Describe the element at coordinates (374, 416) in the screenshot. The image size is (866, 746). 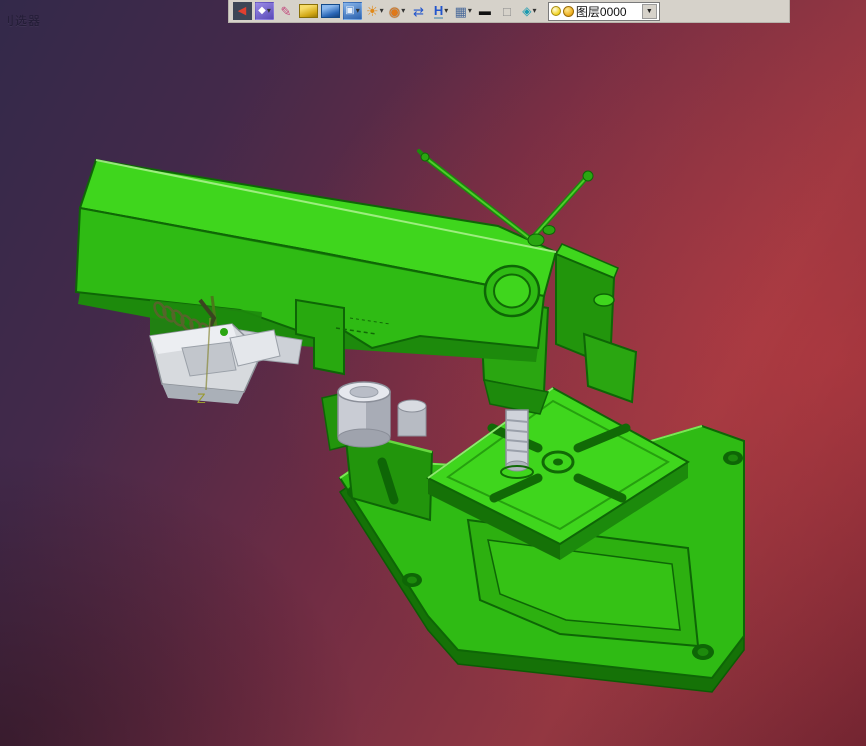
I see `swivel-cylinder` at that location.